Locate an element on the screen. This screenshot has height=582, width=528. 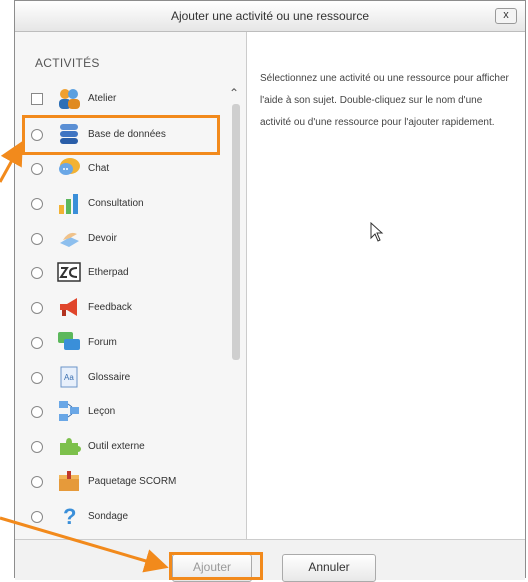
activity-label: Leçon is located at coordinates (102, 411).